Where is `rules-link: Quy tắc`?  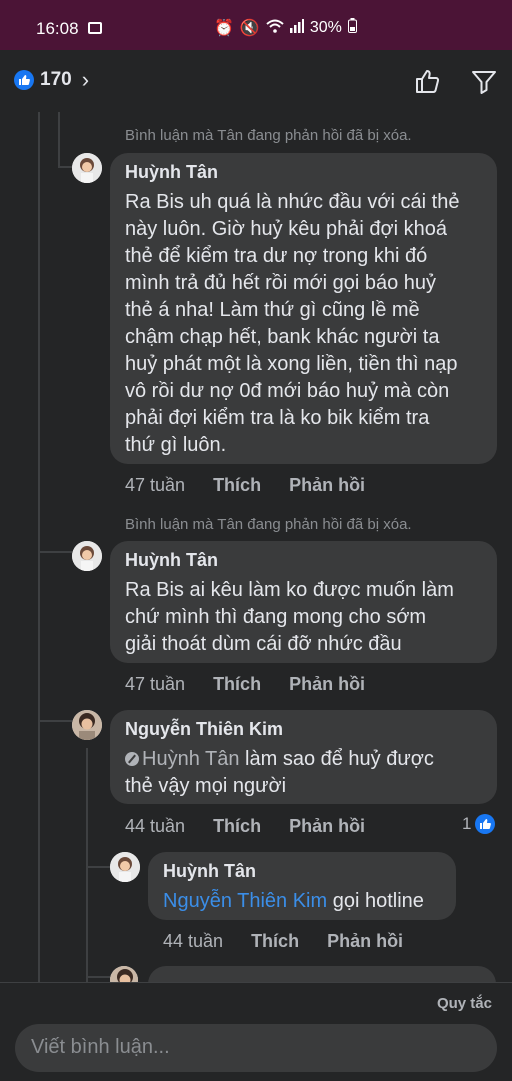 rules-link: Quy tắc is located at coordinates (464, 1003).